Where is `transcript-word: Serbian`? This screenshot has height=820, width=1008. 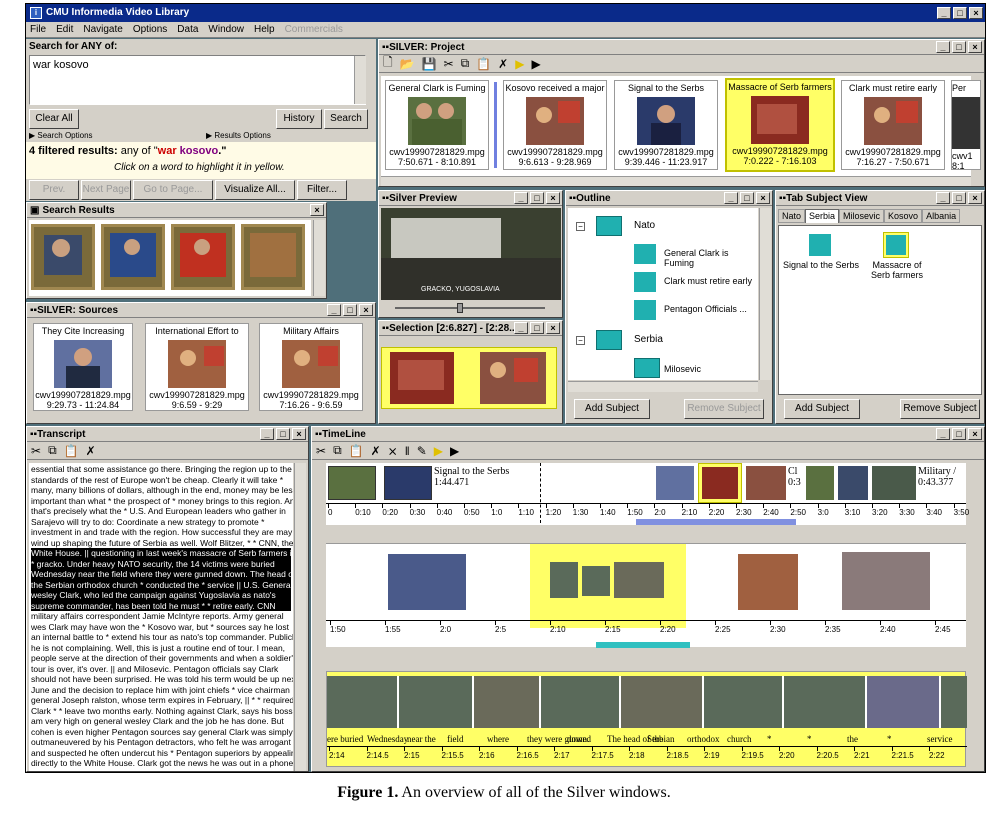 transcript-word: Serbian is located at coordinates (661, 739).